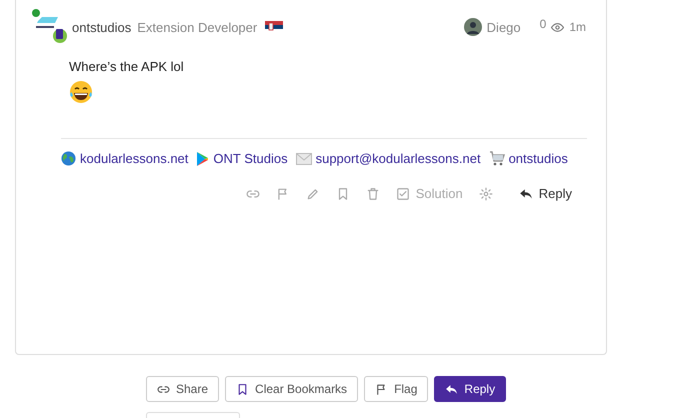 The image size is (690, 418). Describe the element at coordinates (396, 389) in the screenshot. I see `flag-button: Flag` at that location.